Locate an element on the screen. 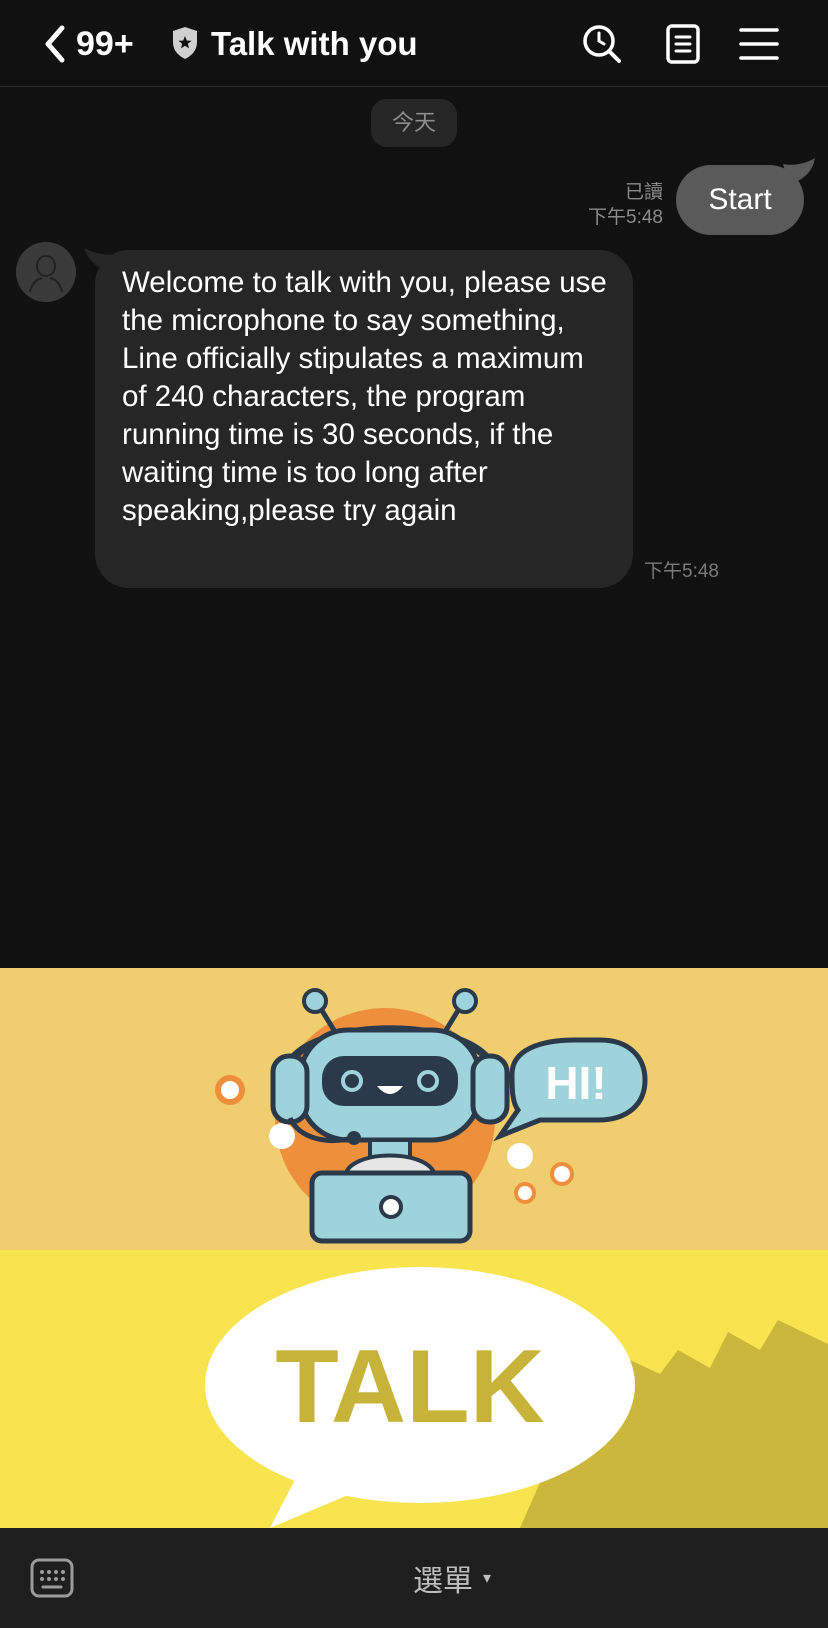 The height and width of the screenshot is (1628, 828). chat-header: 99+ Talk with you is located at coordinates (414, 43).